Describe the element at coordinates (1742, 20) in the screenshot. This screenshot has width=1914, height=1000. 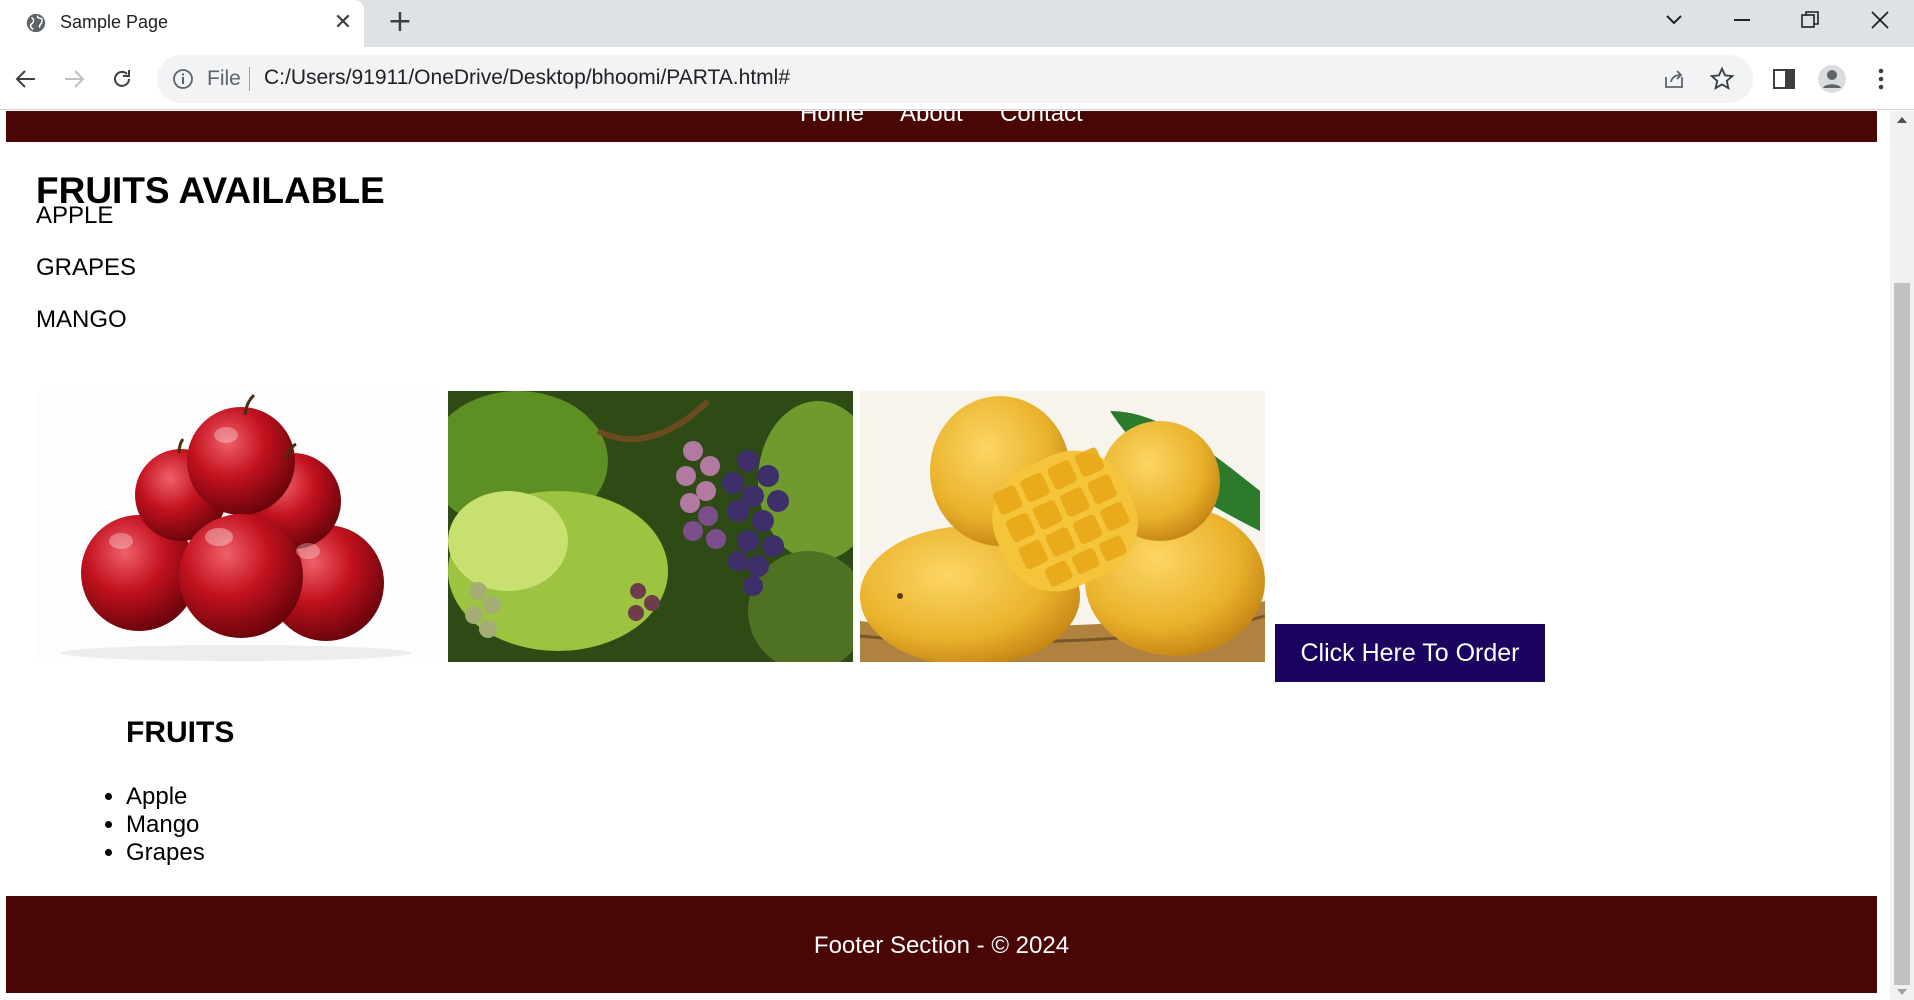
I see `minimize-icon` at that location.